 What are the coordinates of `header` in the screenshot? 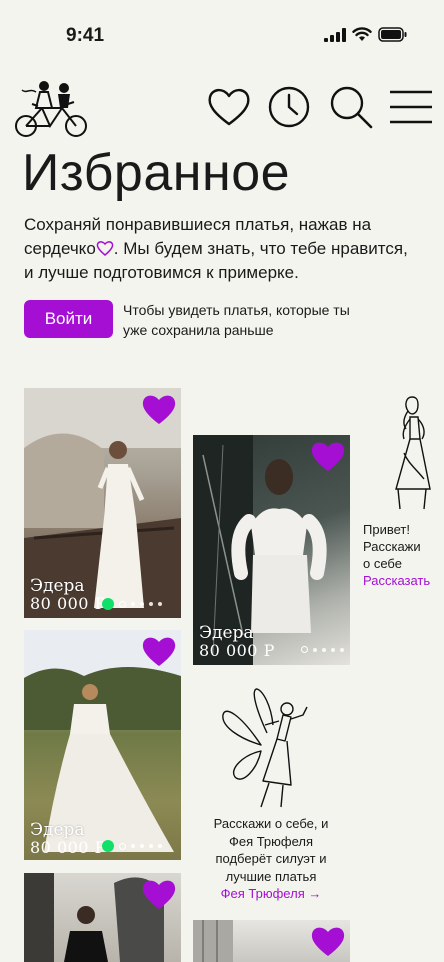 It's located at (222, 105).